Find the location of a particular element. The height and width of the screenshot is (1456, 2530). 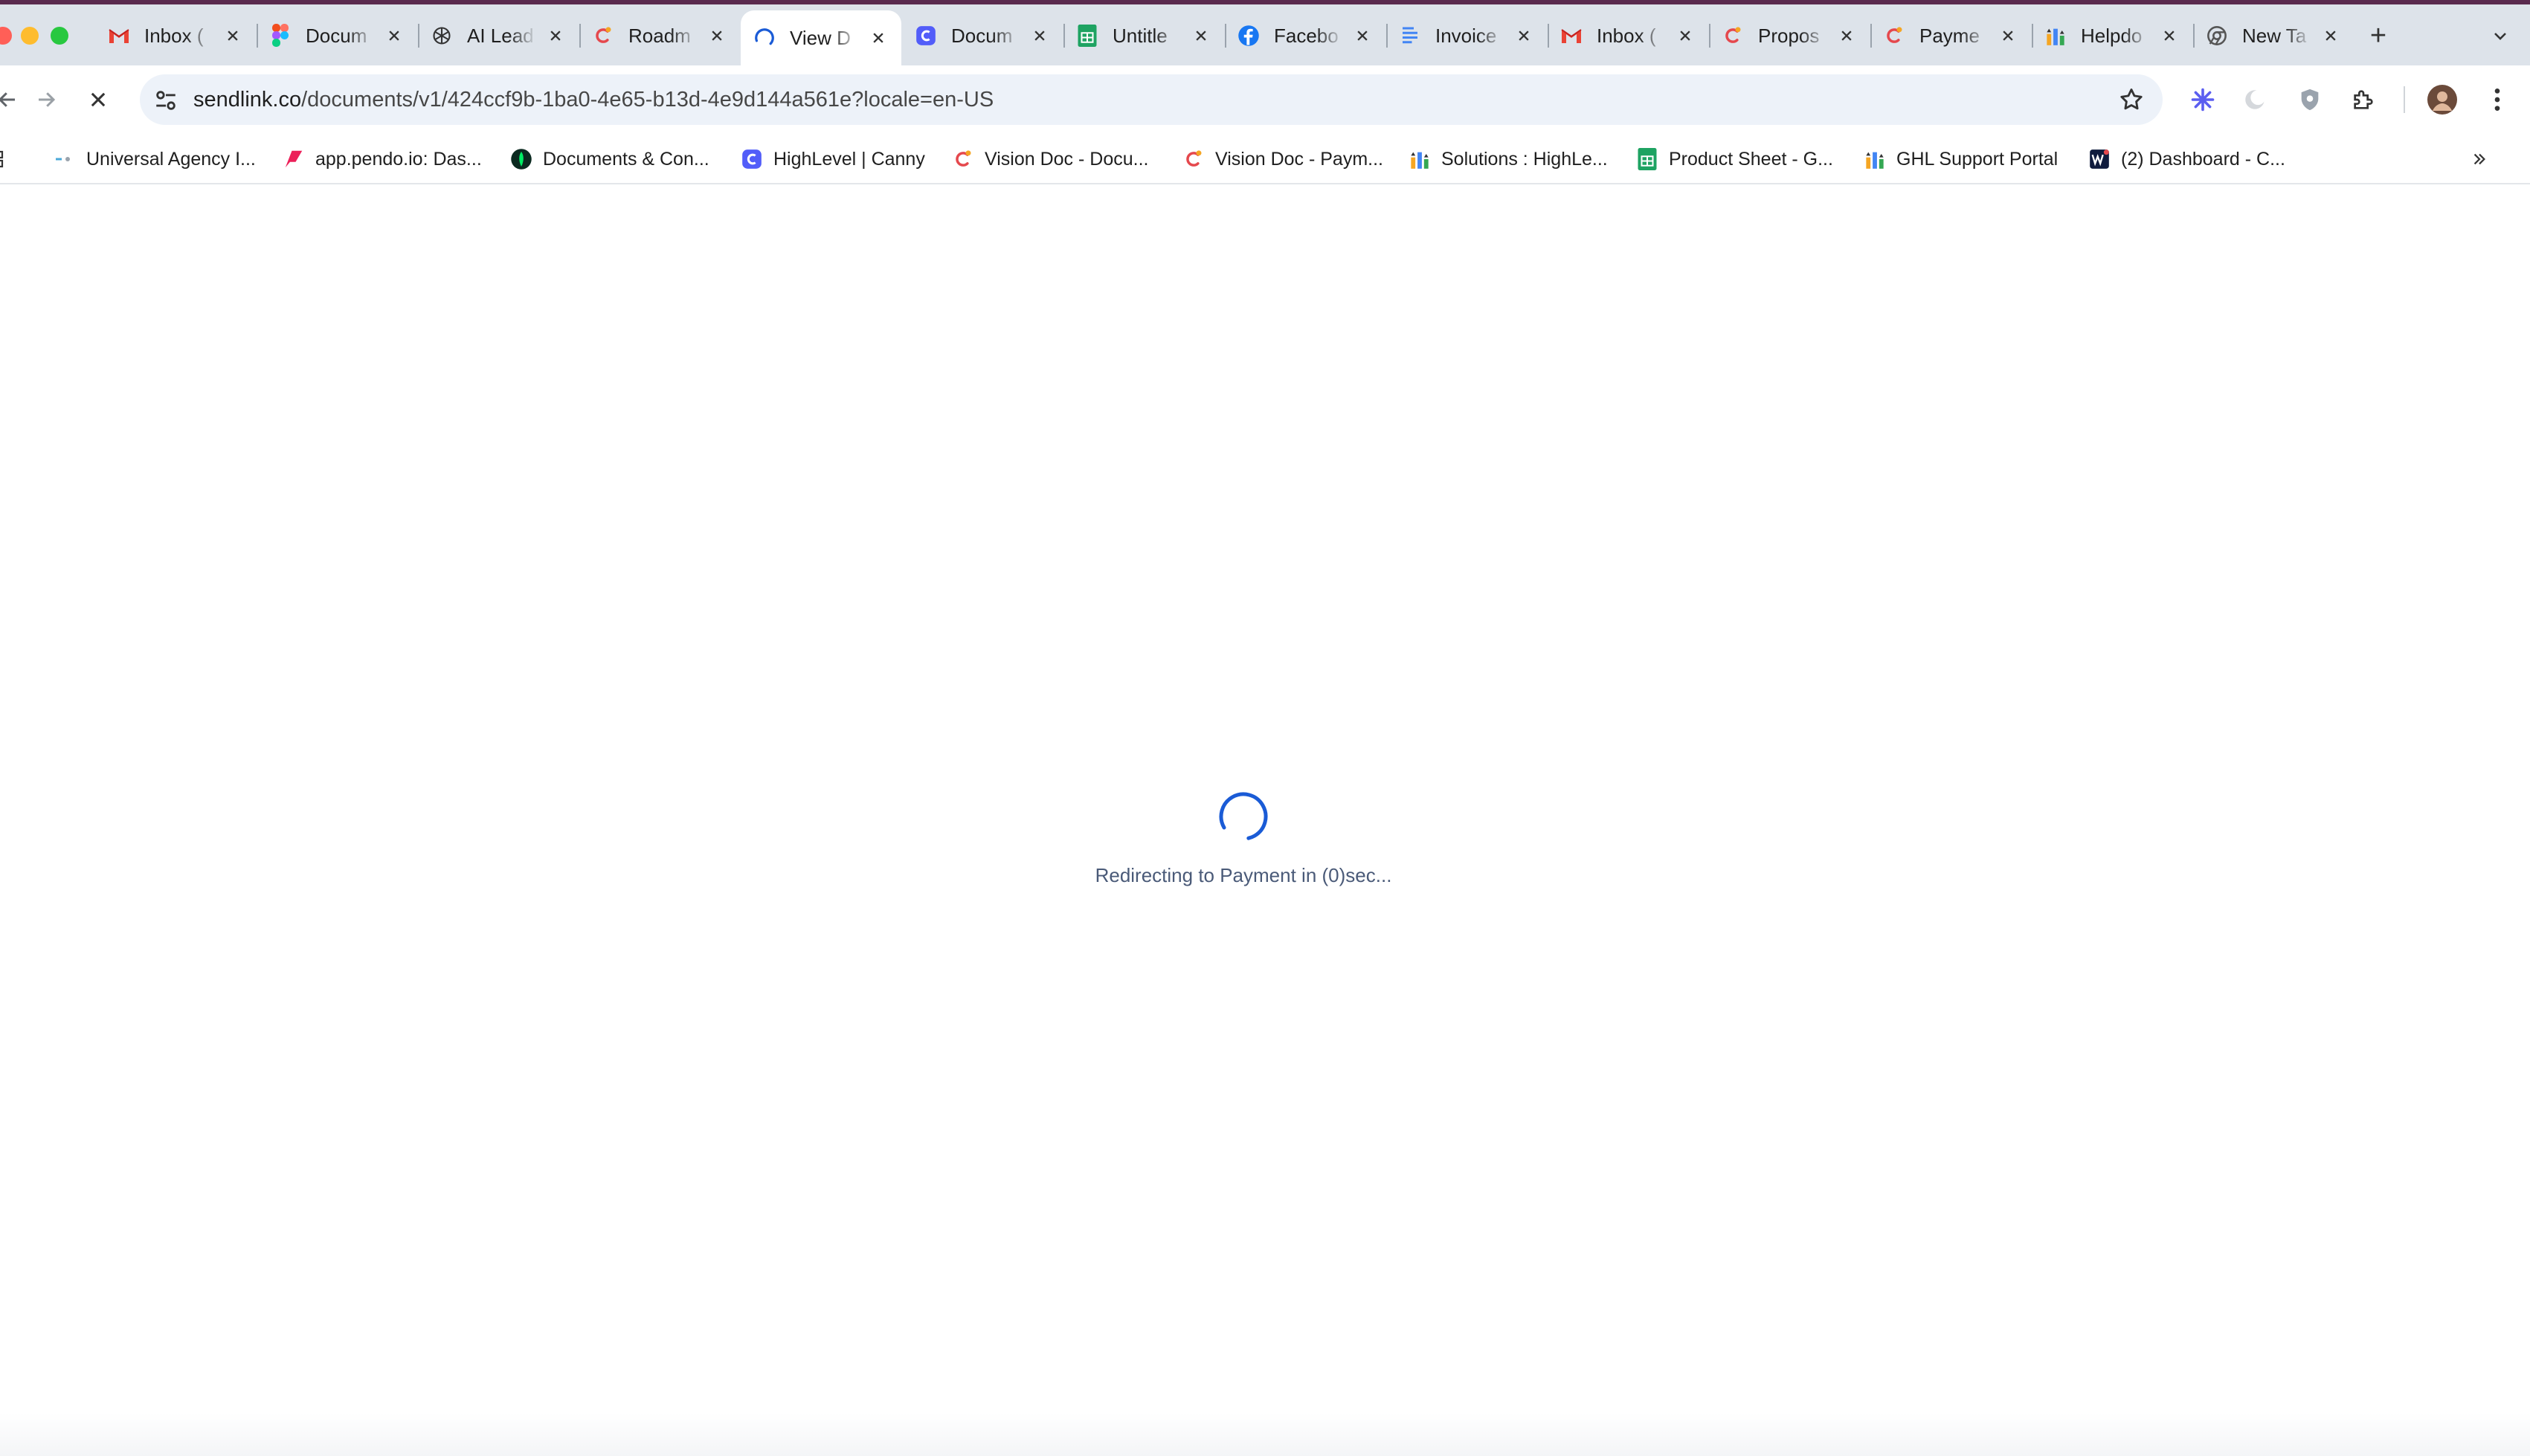

figma-icon is located at coordinates (280, 36).